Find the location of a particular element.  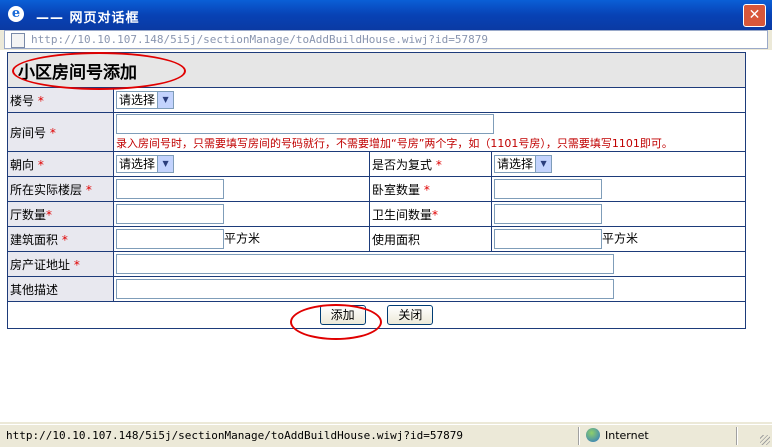

cert-label: 房产证地址 * is located at coordinates (60, 264).